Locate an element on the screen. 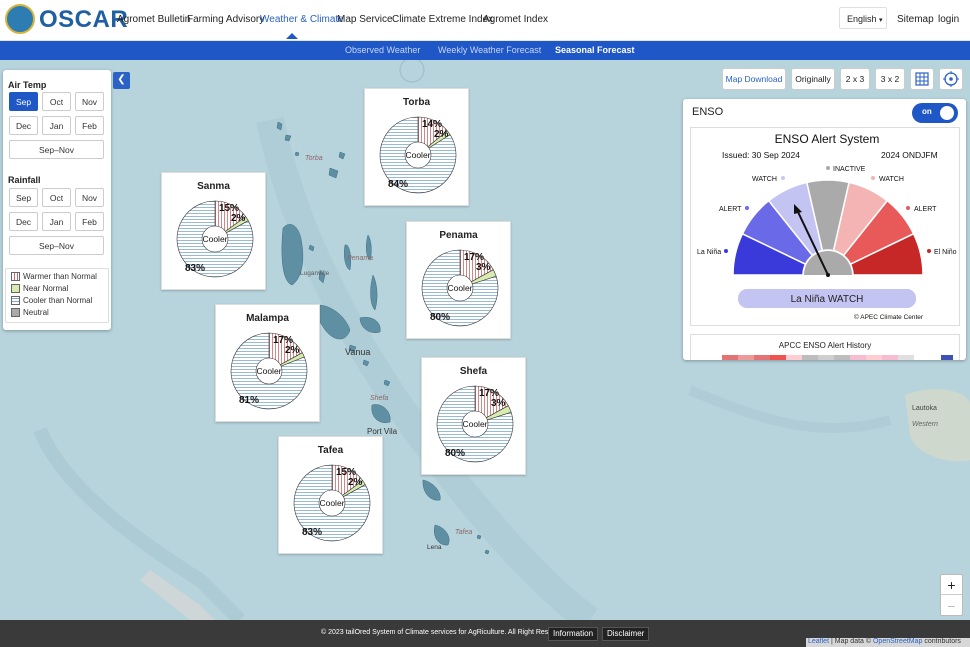 The image size is (970, 647). map-label-lautoka: Lautoka is located at coordinates (924, 408).